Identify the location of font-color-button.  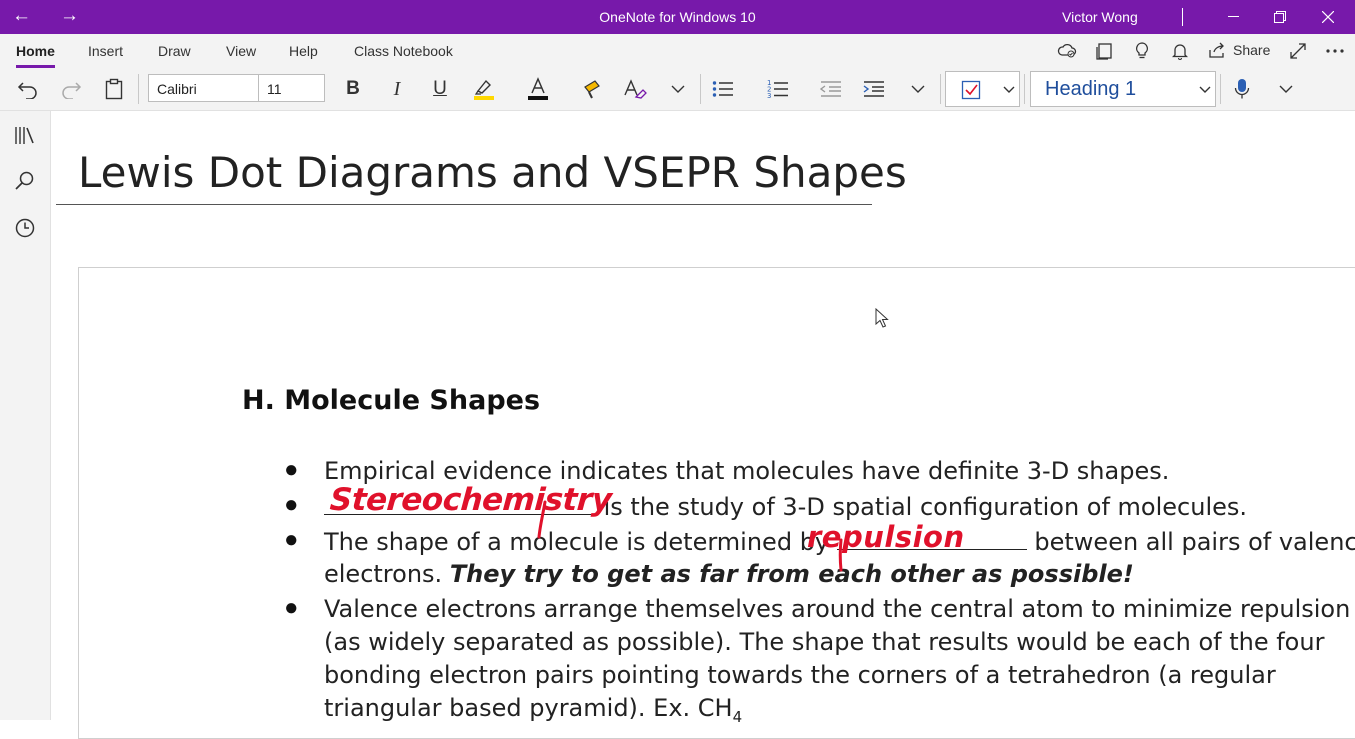
(538, 89).